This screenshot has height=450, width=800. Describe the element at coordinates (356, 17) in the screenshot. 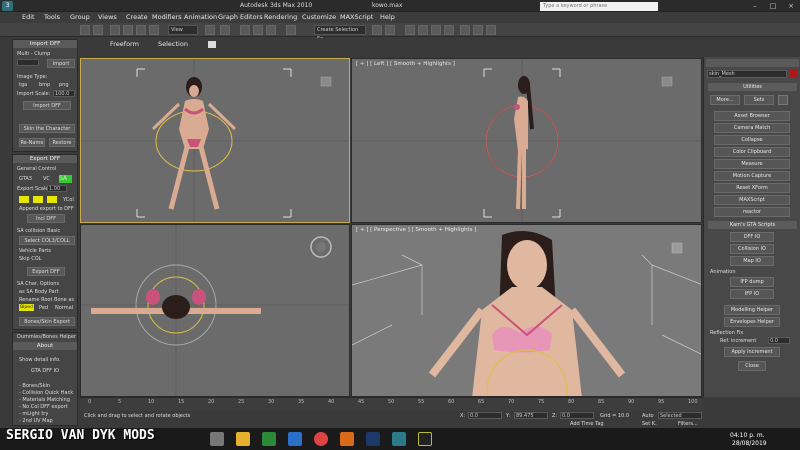

I see `menu-maxscript: MAXScript` at that location.